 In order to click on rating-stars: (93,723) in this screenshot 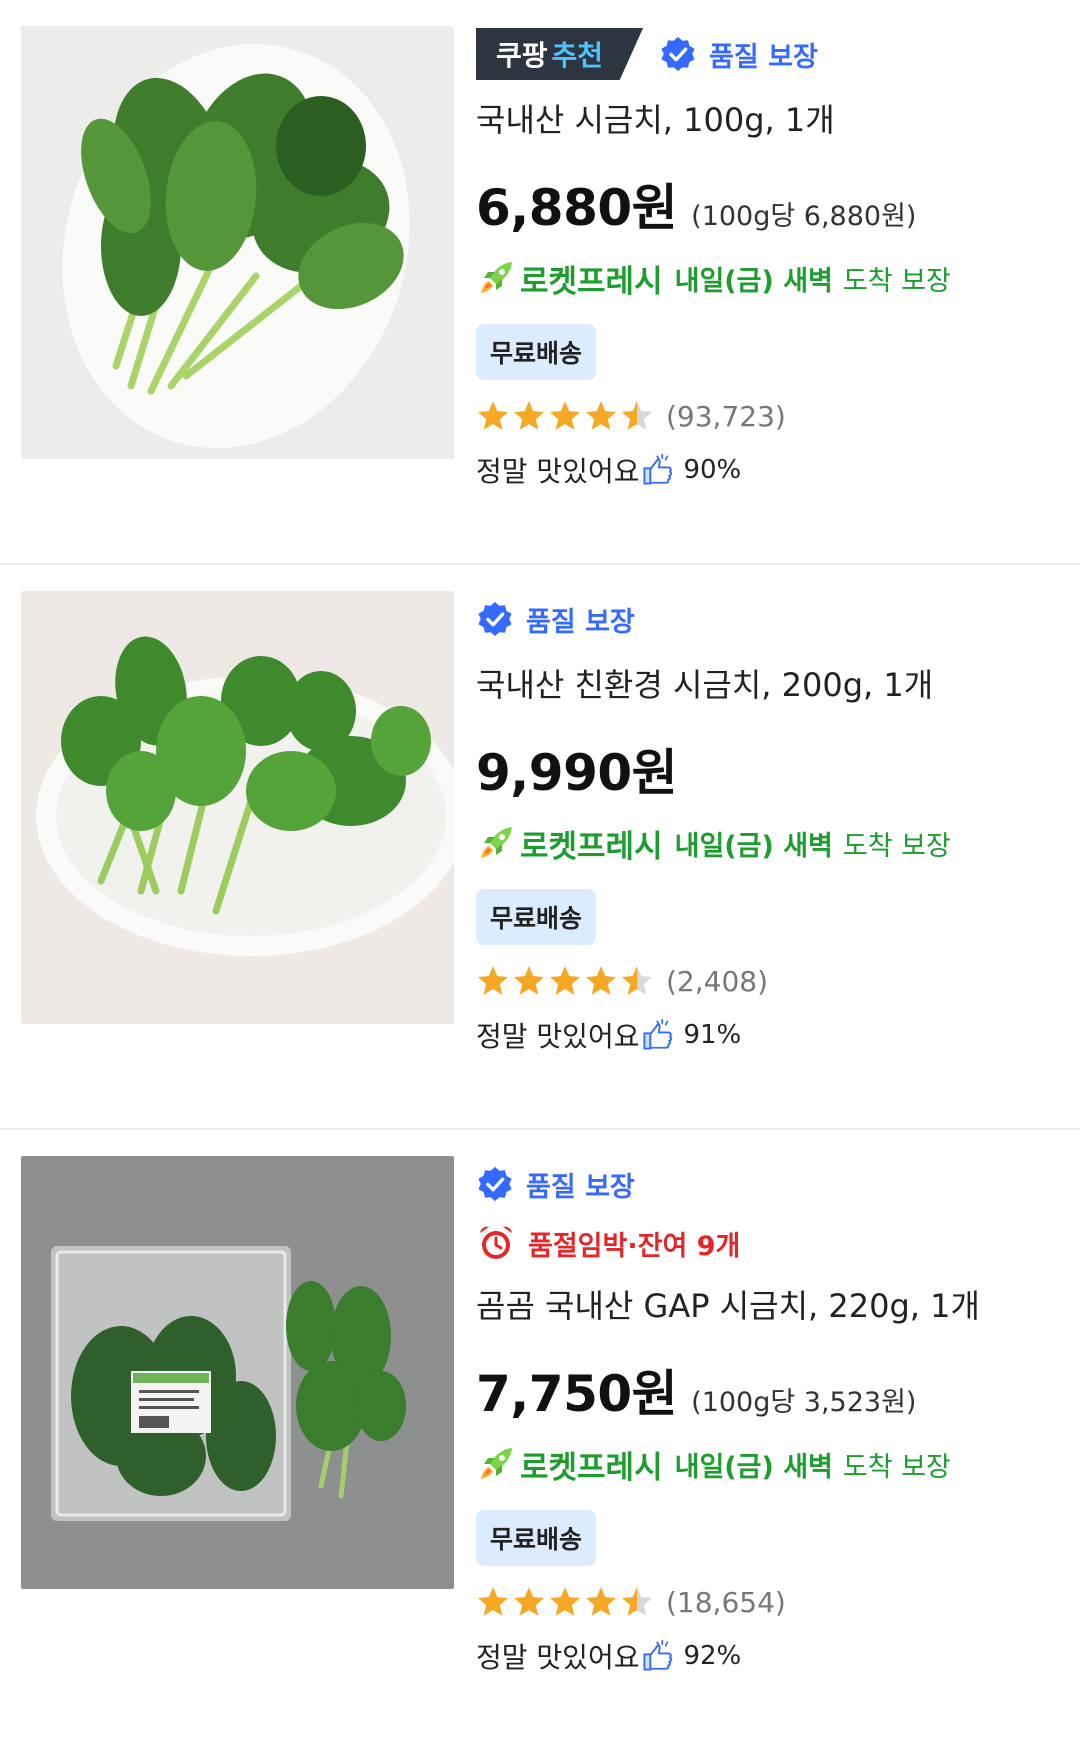, I will do `click(768, 416)`.